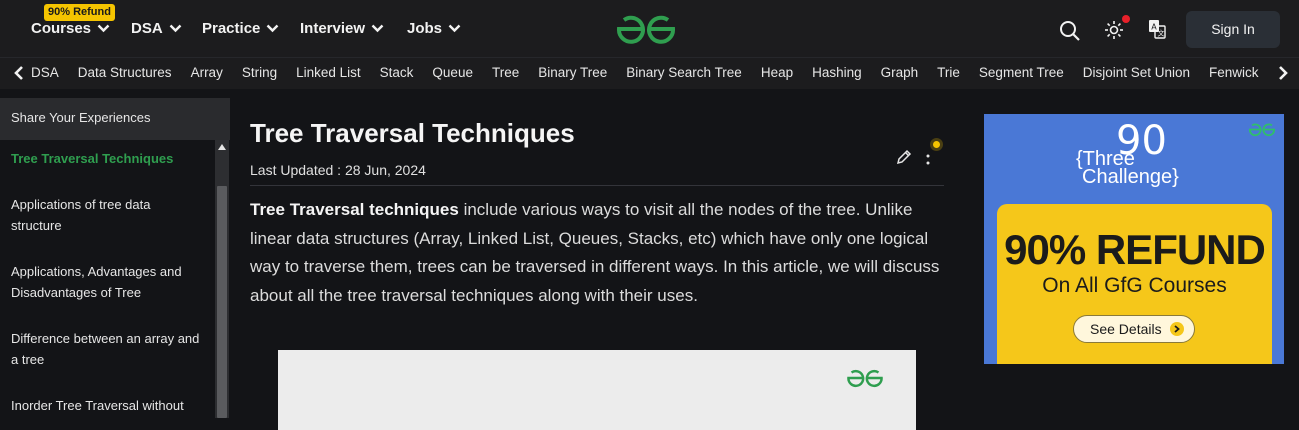 Image resolution: width=1299 pixels, height=430 pixels. Describe the element at coordinates (338, 170) in the screenshot. I see `last-updated: Last Updated : 28 Jun, 2024` at that location.